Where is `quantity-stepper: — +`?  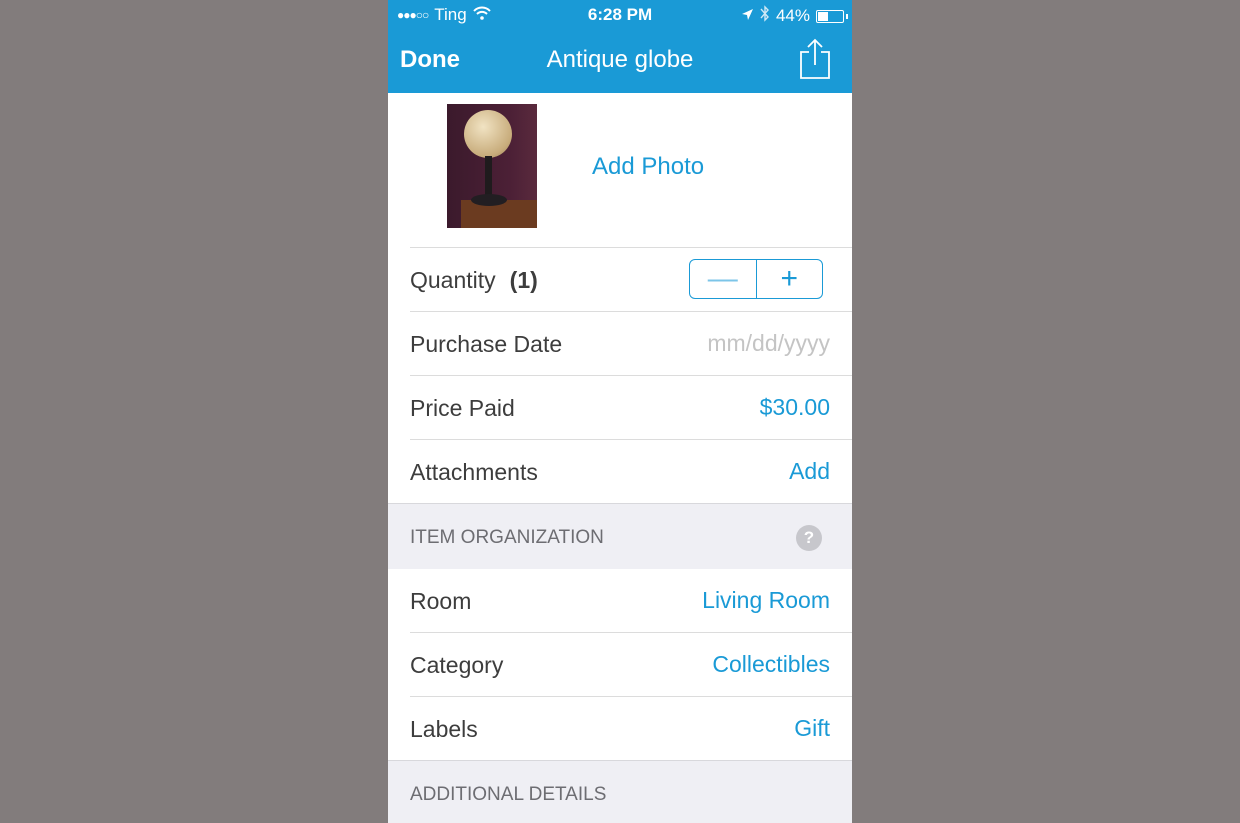 quantity-stepper: — + is located at coordinates (756, 279).